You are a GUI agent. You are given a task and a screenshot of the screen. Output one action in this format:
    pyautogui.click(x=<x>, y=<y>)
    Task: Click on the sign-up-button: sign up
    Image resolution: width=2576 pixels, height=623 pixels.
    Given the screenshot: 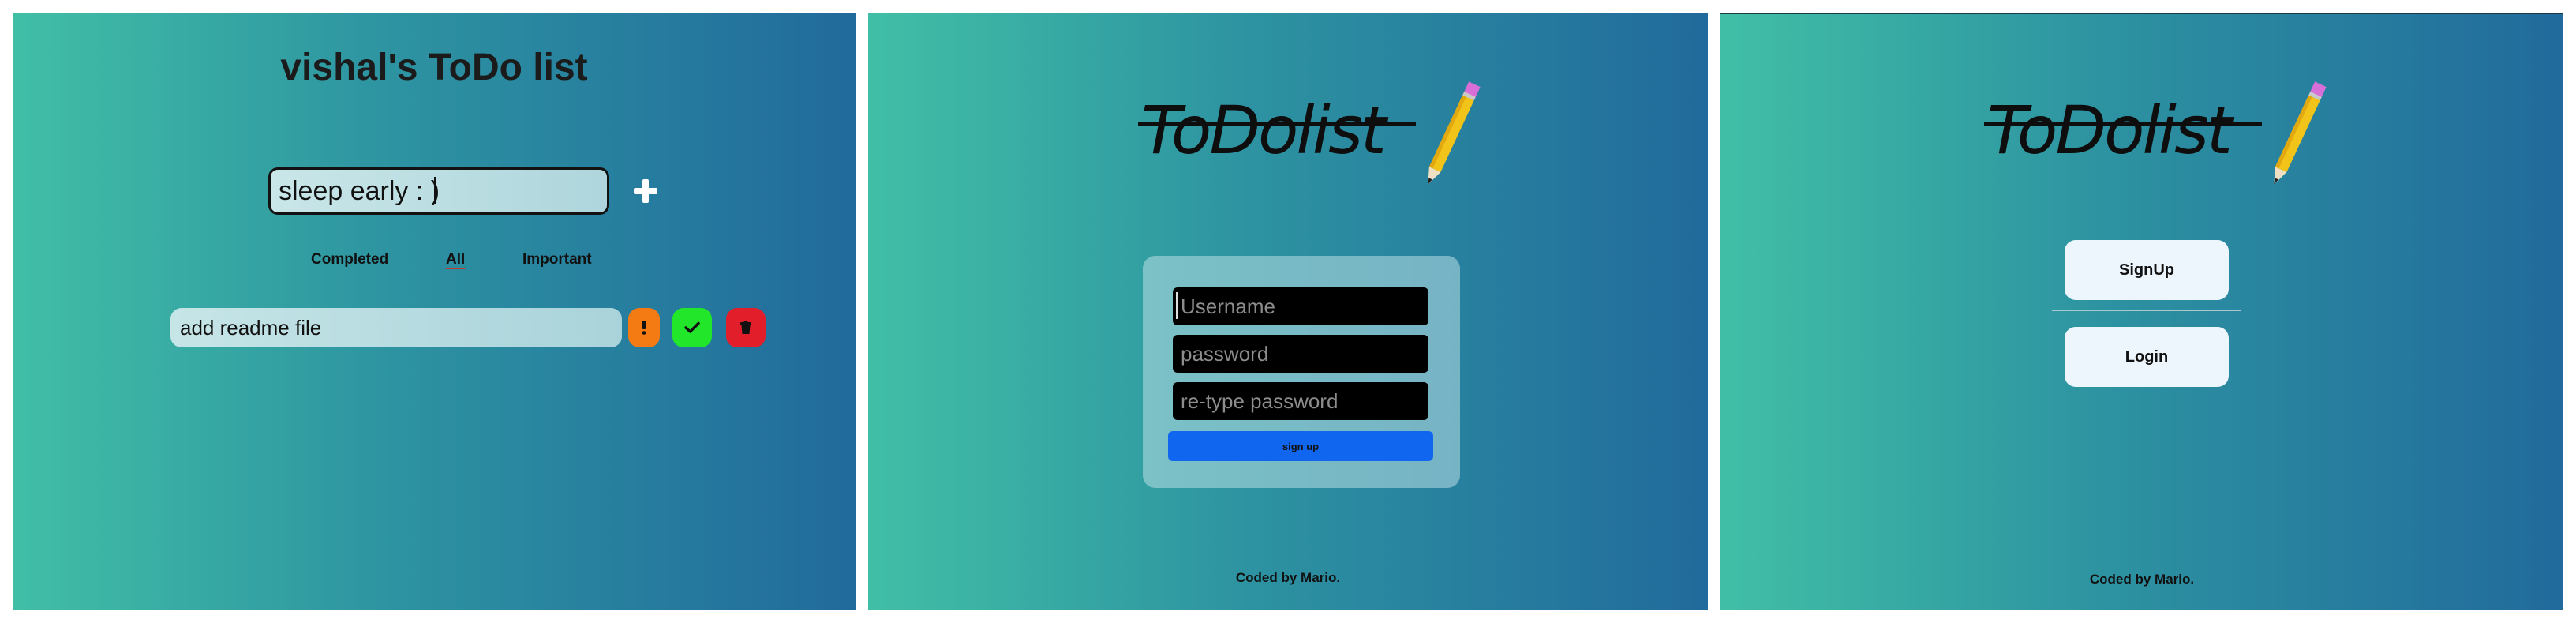 What is the action you would take?
    pyautogui.click(x=1300, y=446)
    